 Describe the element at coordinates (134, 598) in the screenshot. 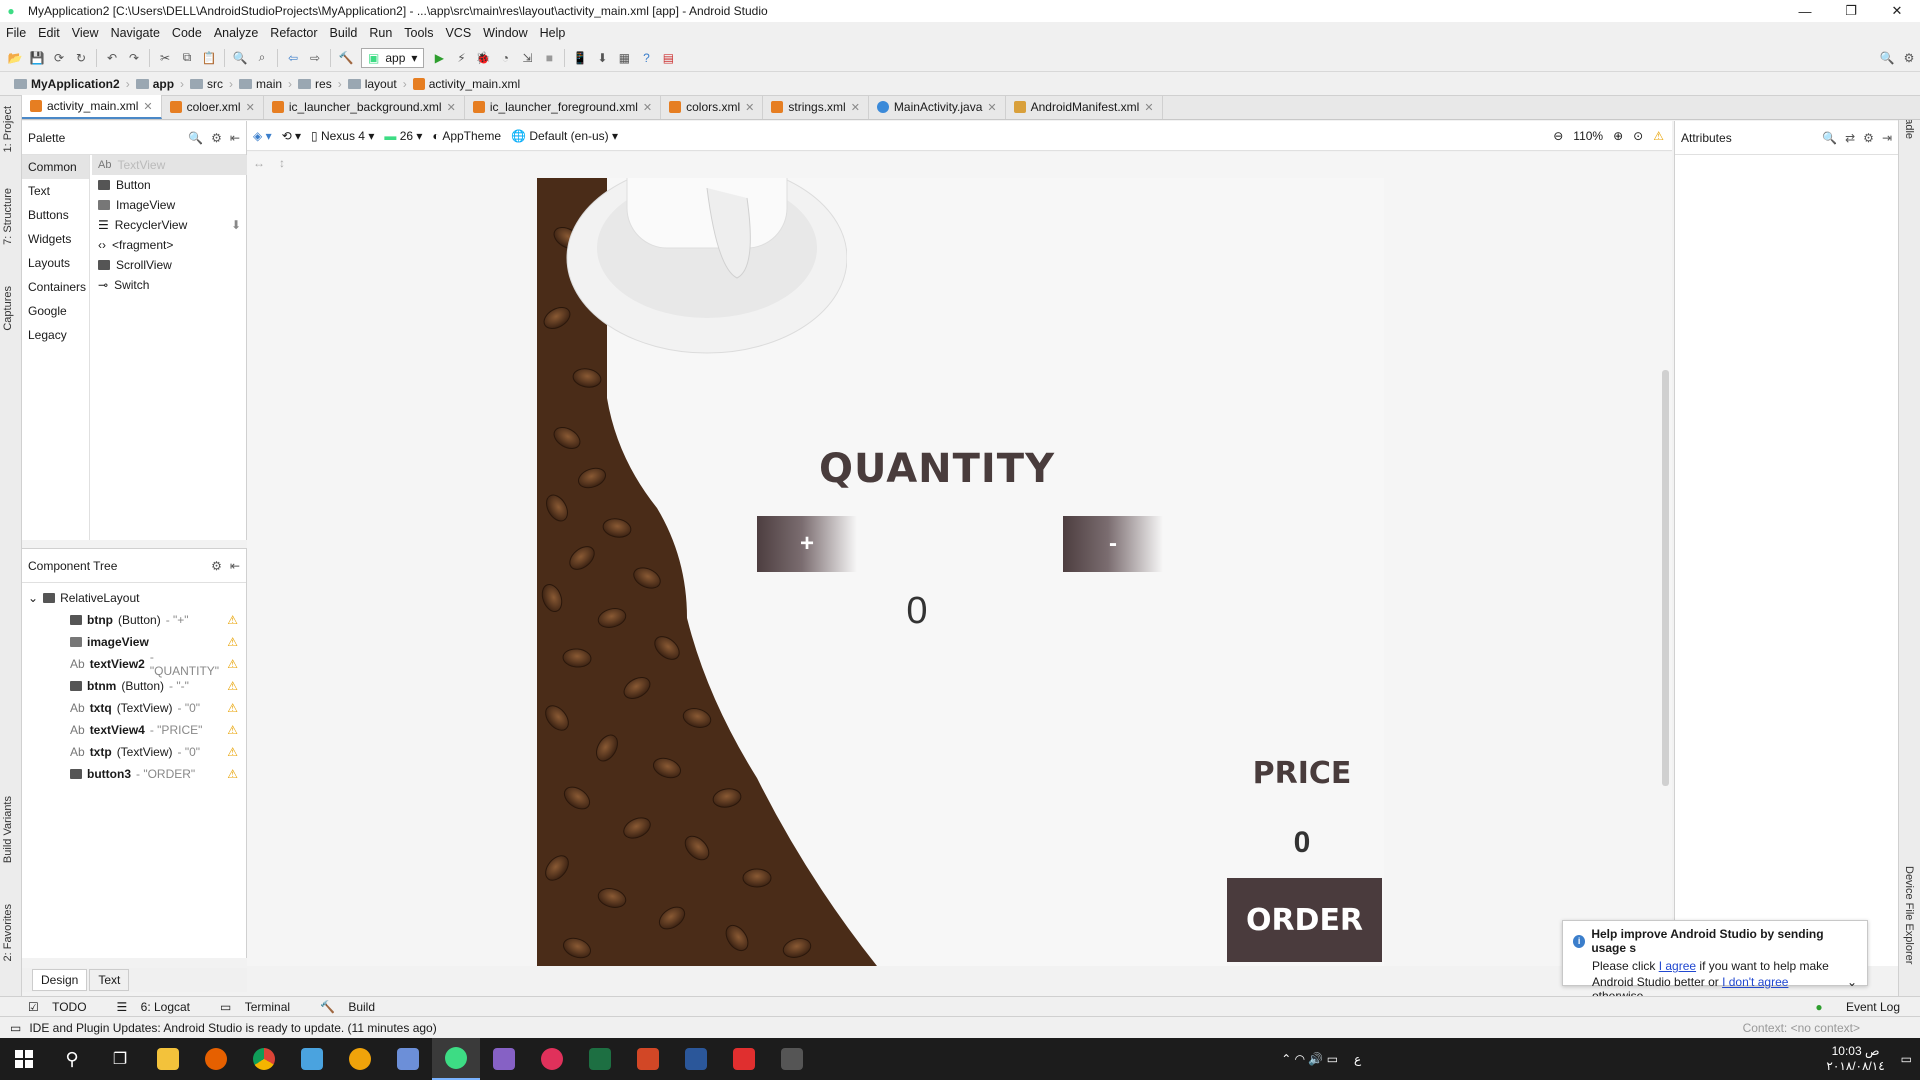

I see `tree-node-root: ⌄ RelativeLayout` at that location.